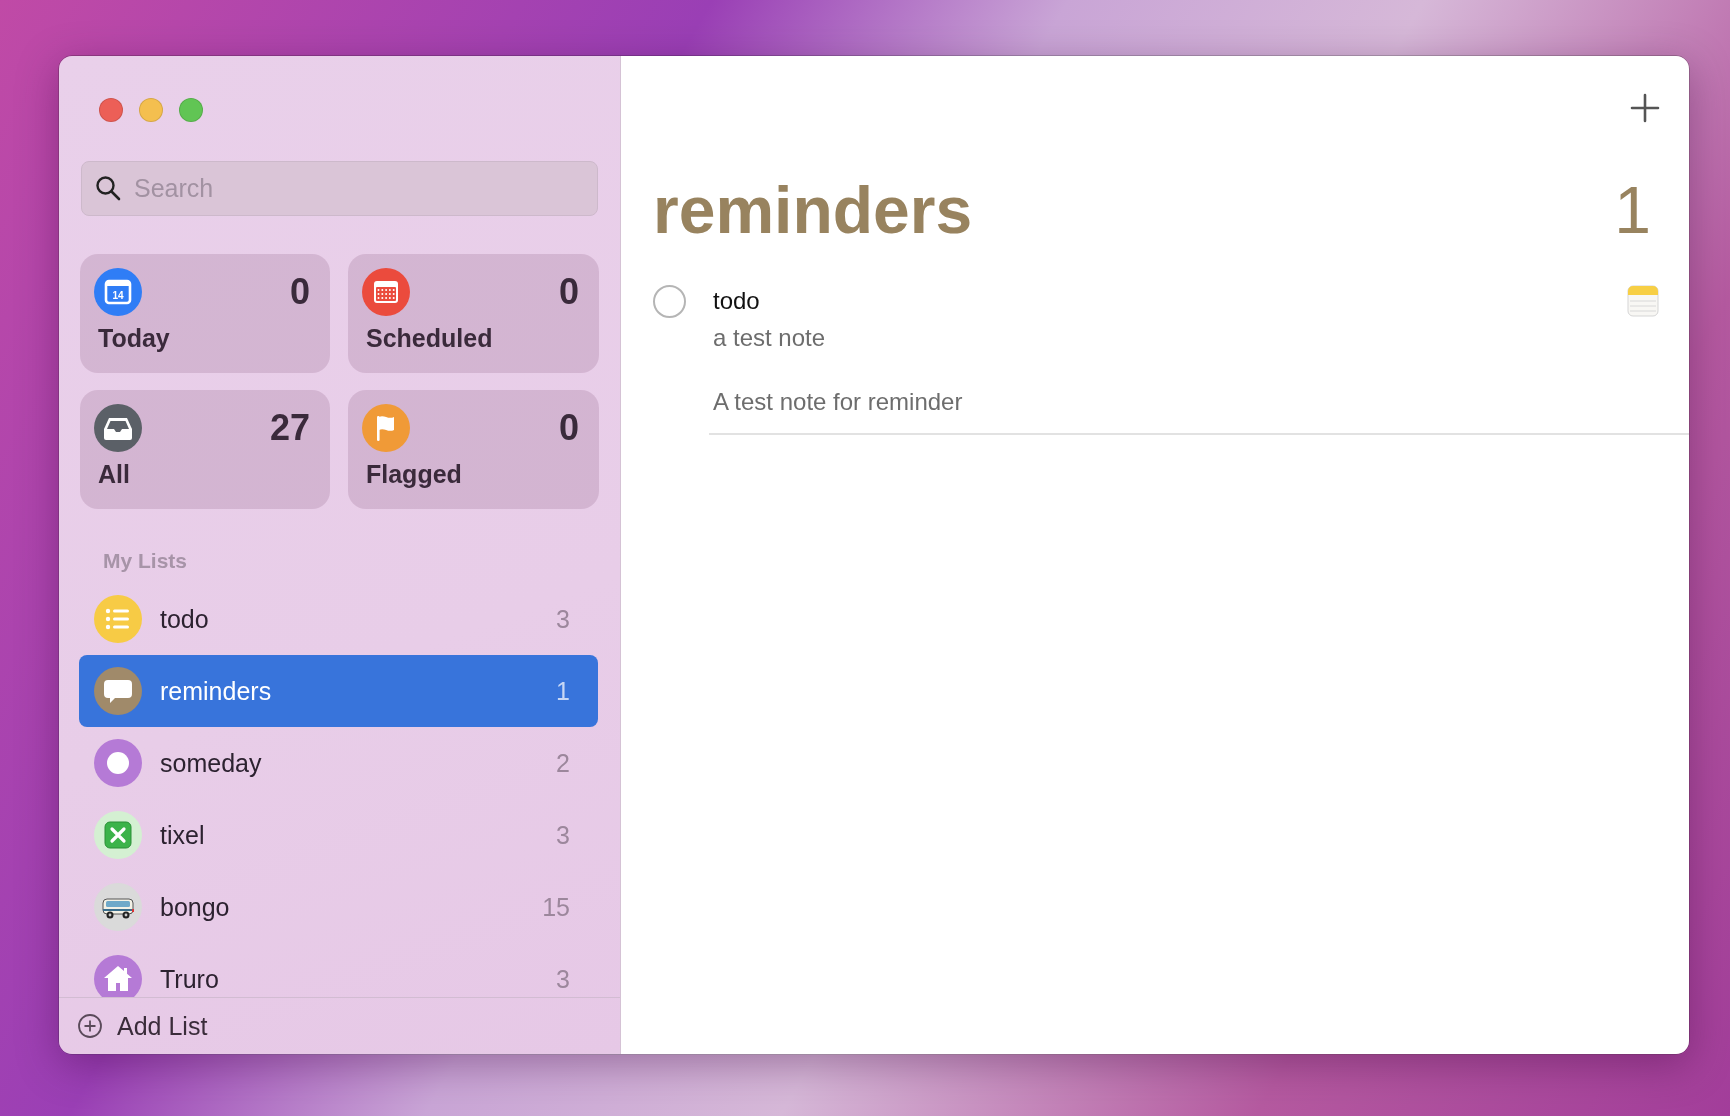 This screenshot has height=1116, width=1730. What do you see at coordinates (838, 402) in the screenshot?
I see `reminder-note: A test note for reminder` at bounding box center [838, 402].